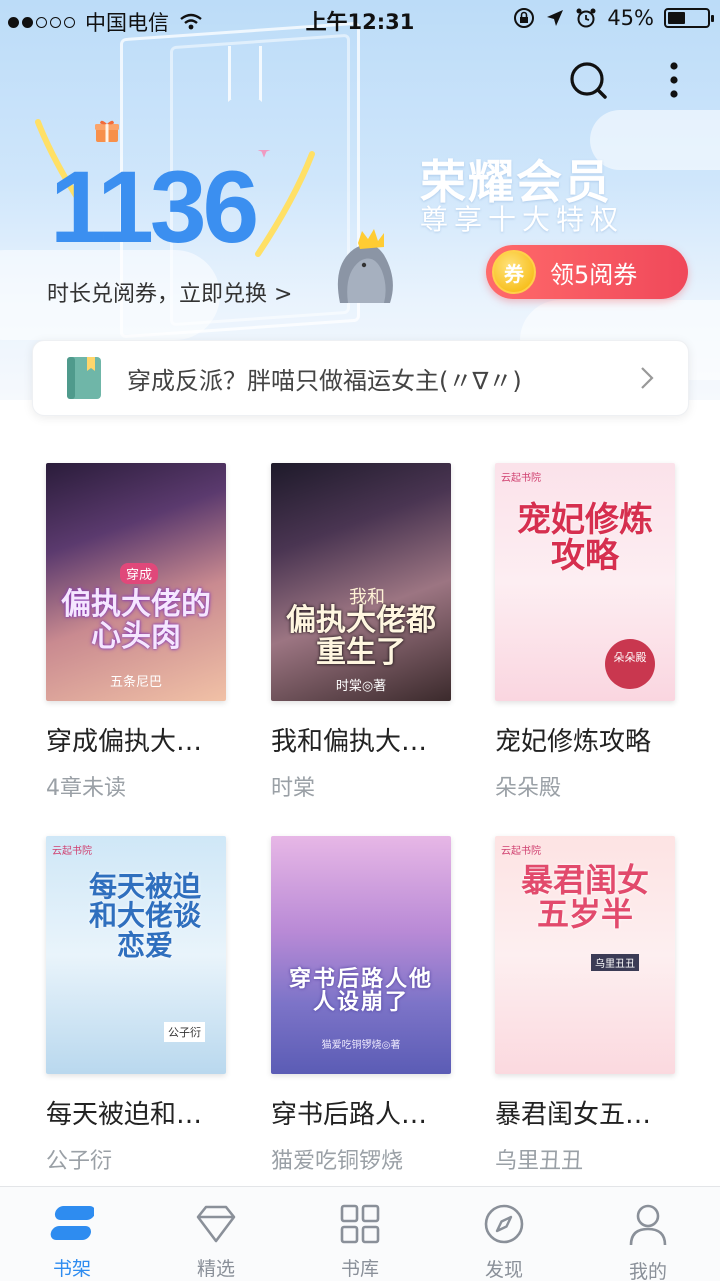 The image size is (720, 1281). Describe the element at coordinates (522, 219) in the screenshot. I see `vip-subtitle: 尊享十大特权` at that location.